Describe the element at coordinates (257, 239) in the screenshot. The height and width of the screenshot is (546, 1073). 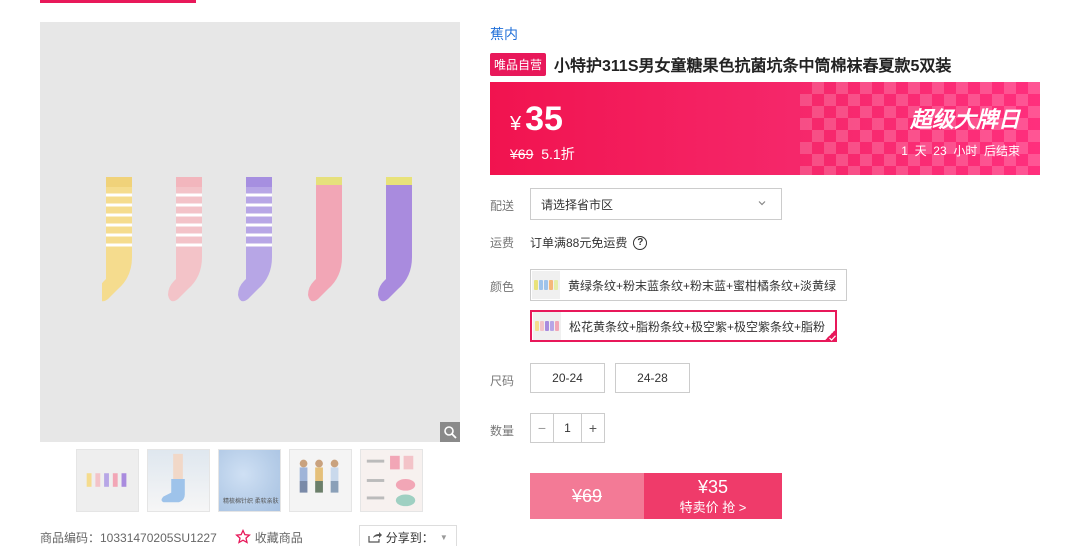
I see `socks-illustration` at that location.